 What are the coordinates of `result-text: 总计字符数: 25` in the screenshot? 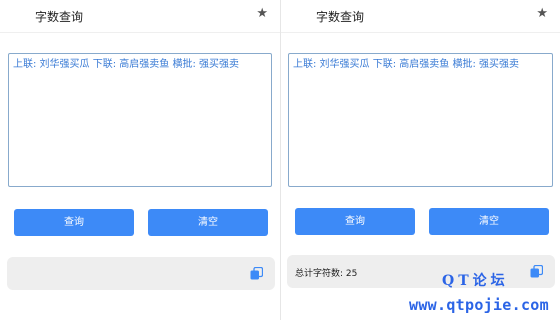 It's located at (326, 274).